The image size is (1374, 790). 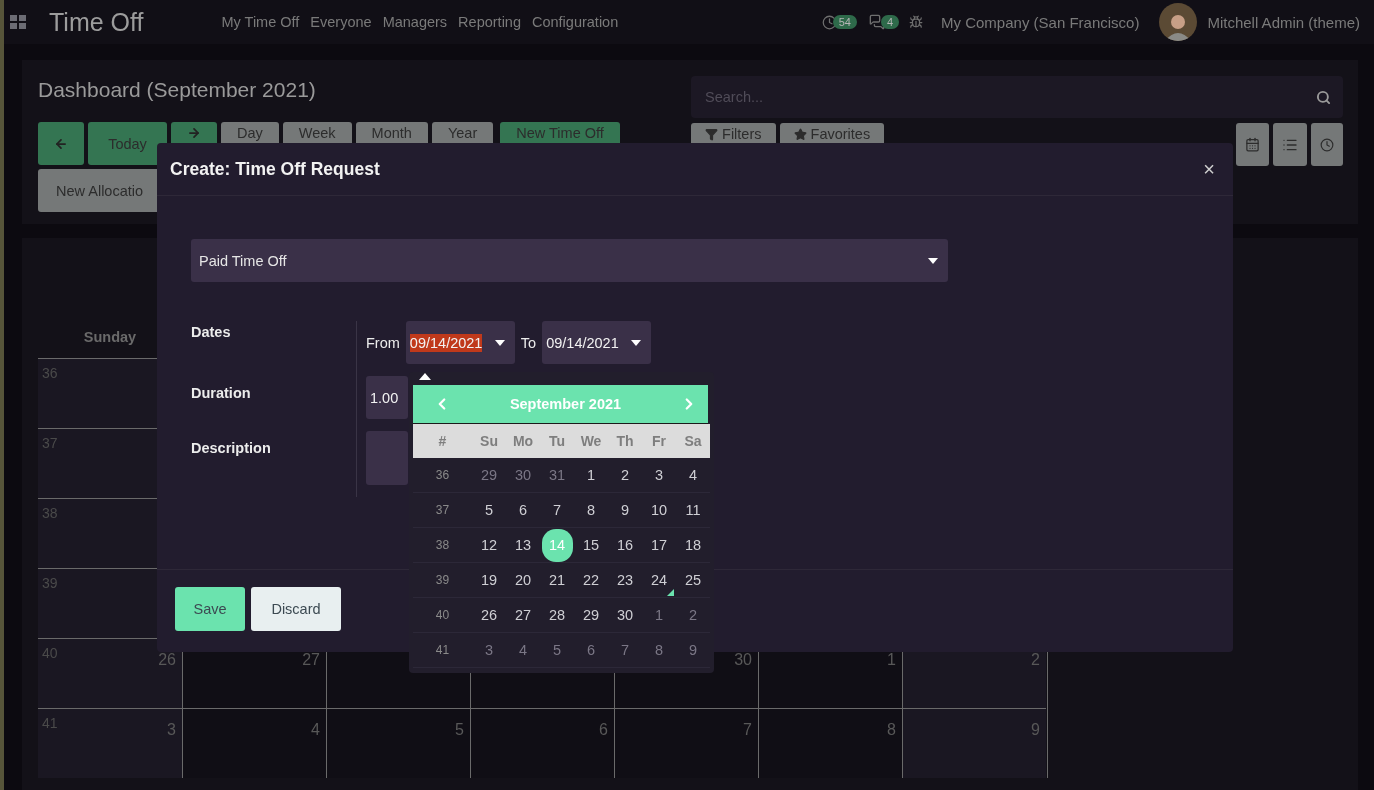 I want to click on activity-count: 54, so click(x=844, y=22).